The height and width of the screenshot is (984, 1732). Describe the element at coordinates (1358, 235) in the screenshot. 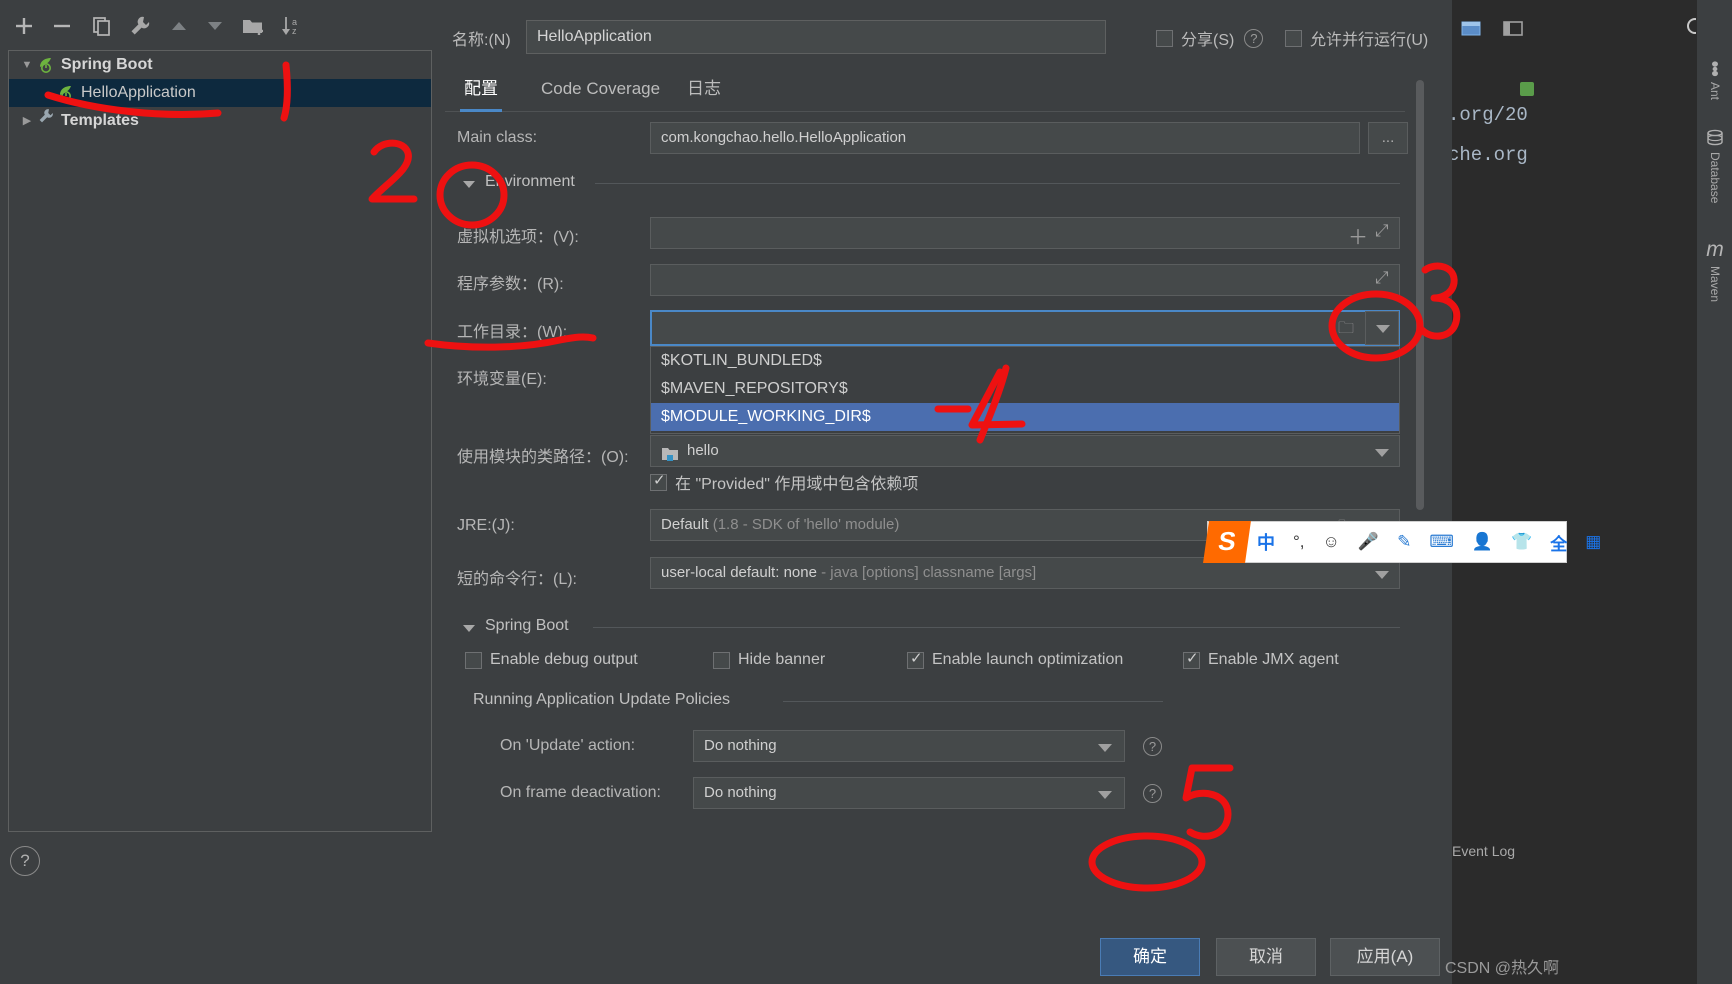

I see `add-macro-icon: ＋` at that location.